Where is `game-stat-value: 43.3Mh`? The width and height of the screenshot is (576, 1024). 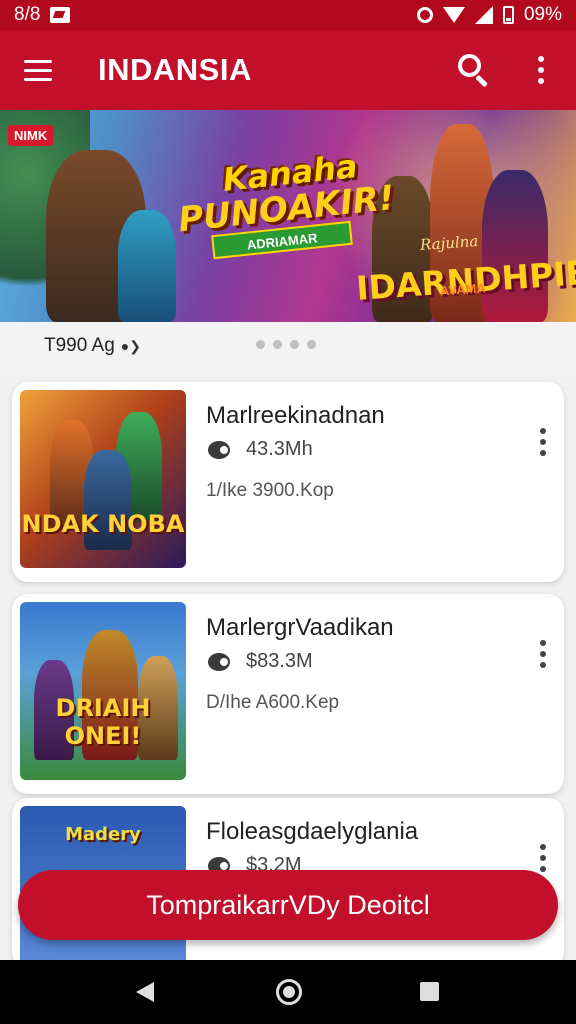
game-stat-value: 43.3Mh is located at coordinates (279, 449).